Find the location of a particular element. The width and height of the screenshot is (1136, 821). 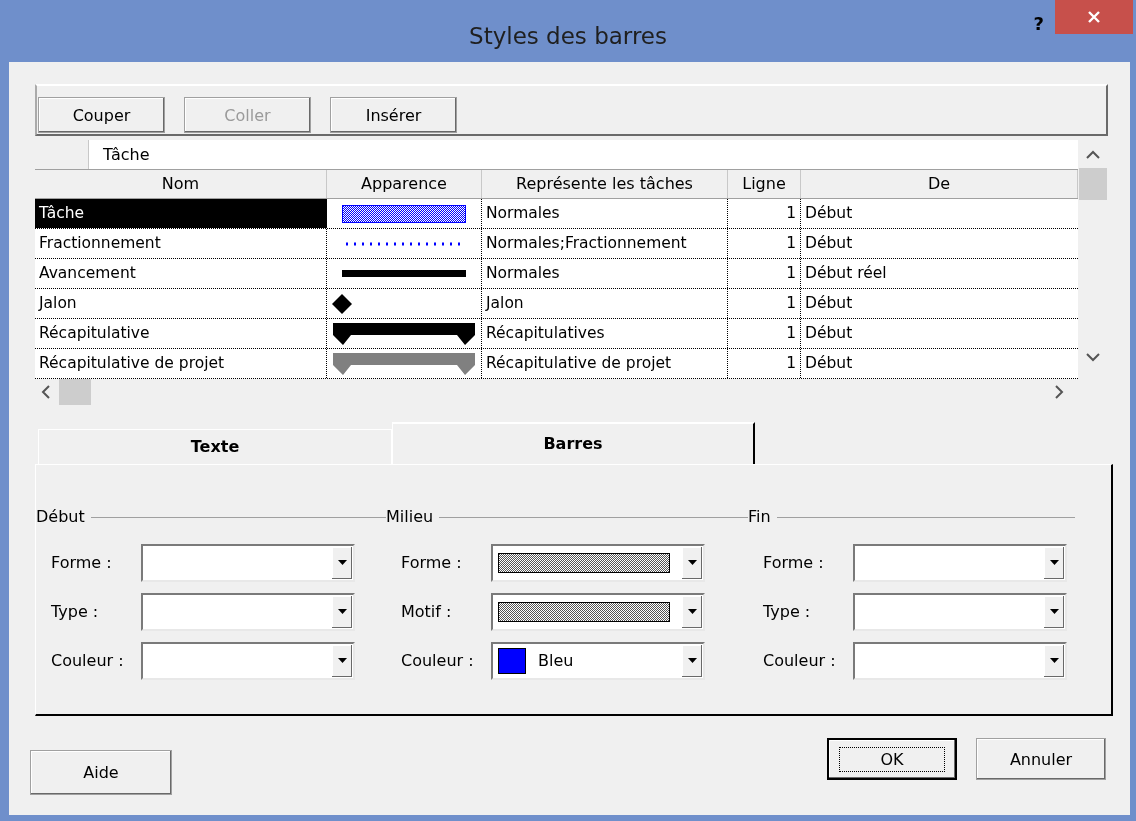

group-title: Début is located at coordinates (60, 516).